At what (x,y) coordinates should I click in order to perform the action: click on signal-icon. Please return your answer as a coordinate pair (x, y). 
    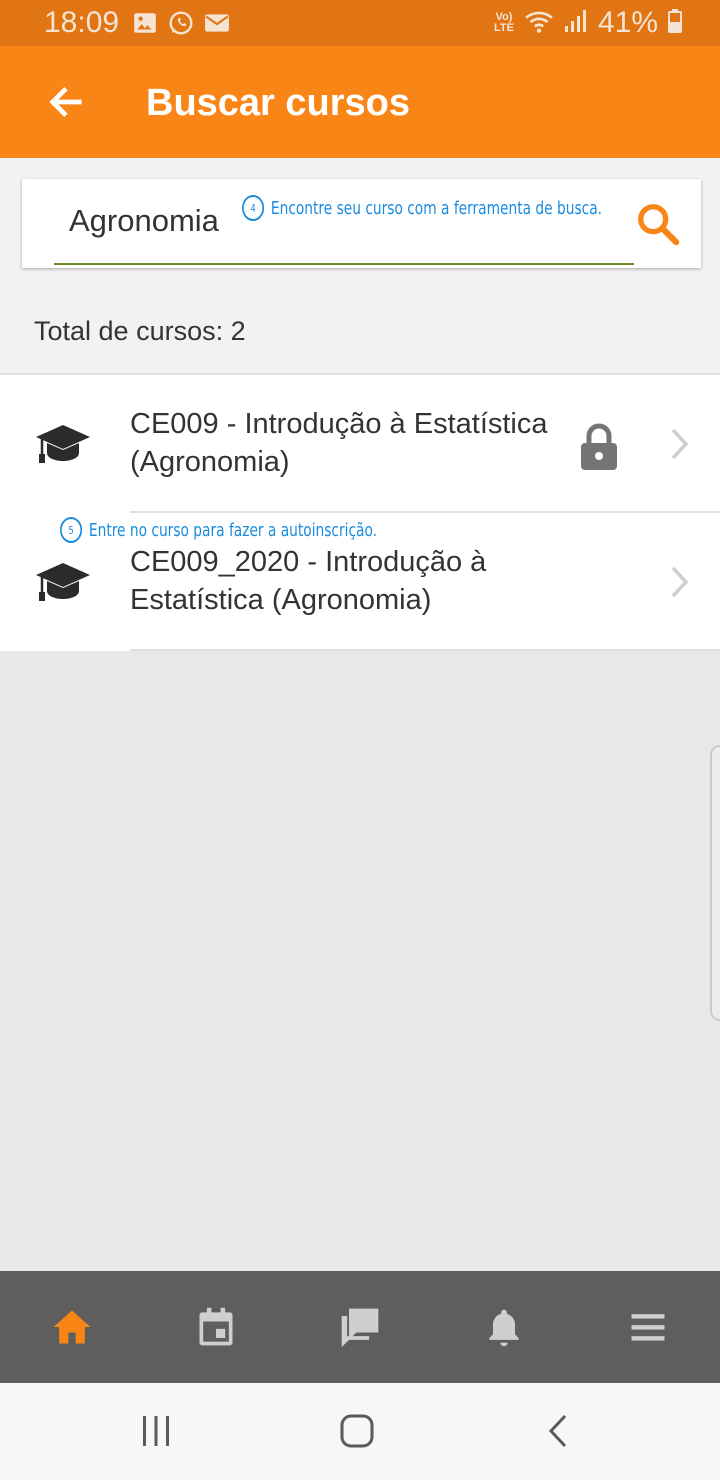
    Looking at the image, I should click on (576, 23).